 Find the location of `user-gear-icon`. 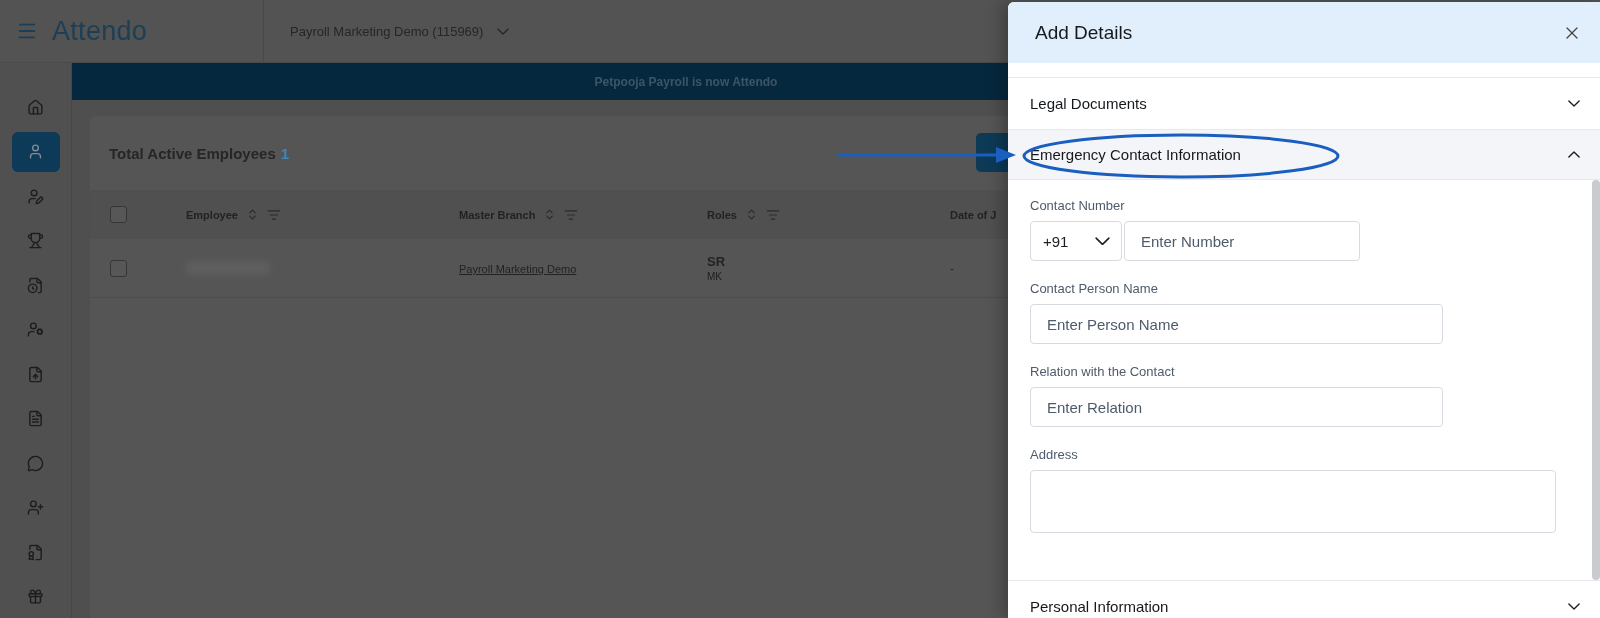

user-gear-icon is located at coordinates (35, 329).